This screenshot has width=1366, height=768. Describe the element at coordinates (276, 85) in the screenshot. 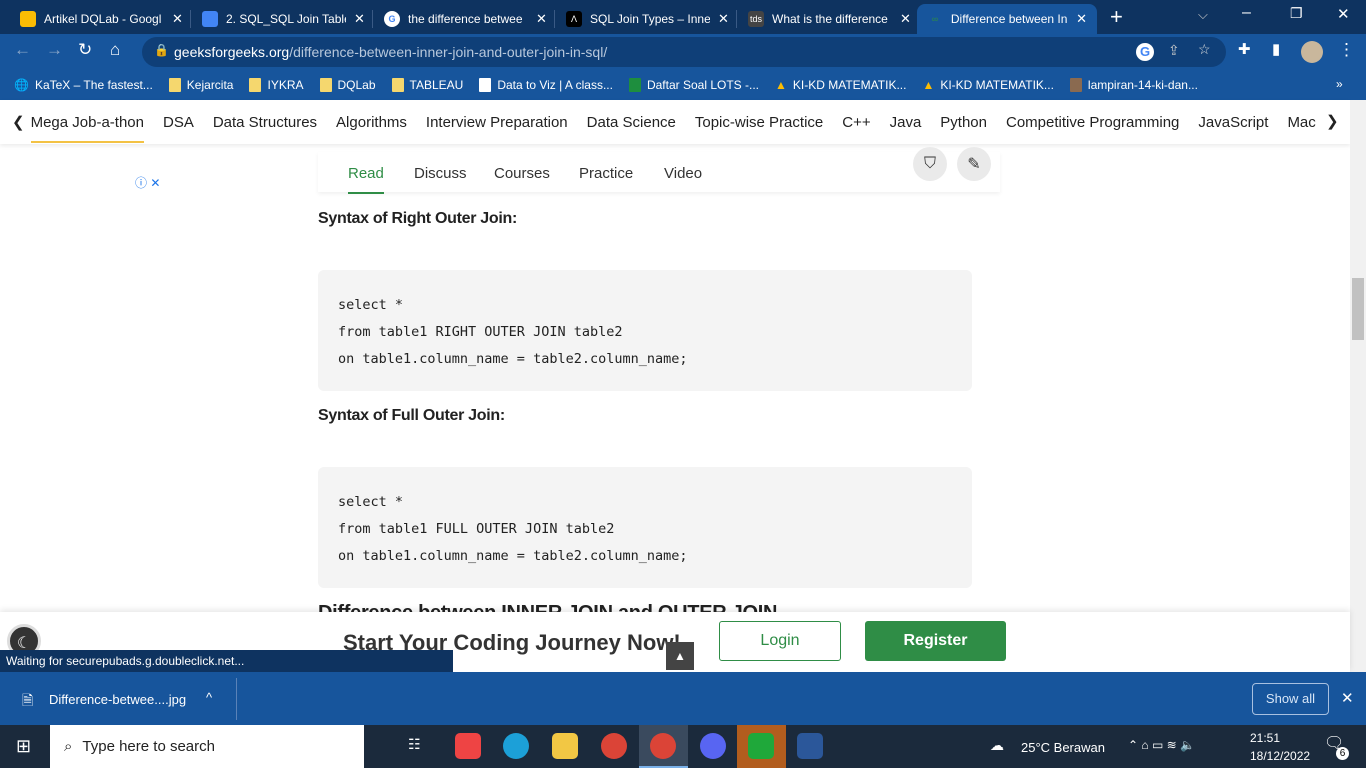

I see `bookmark-folder: IYKRA` at that location.